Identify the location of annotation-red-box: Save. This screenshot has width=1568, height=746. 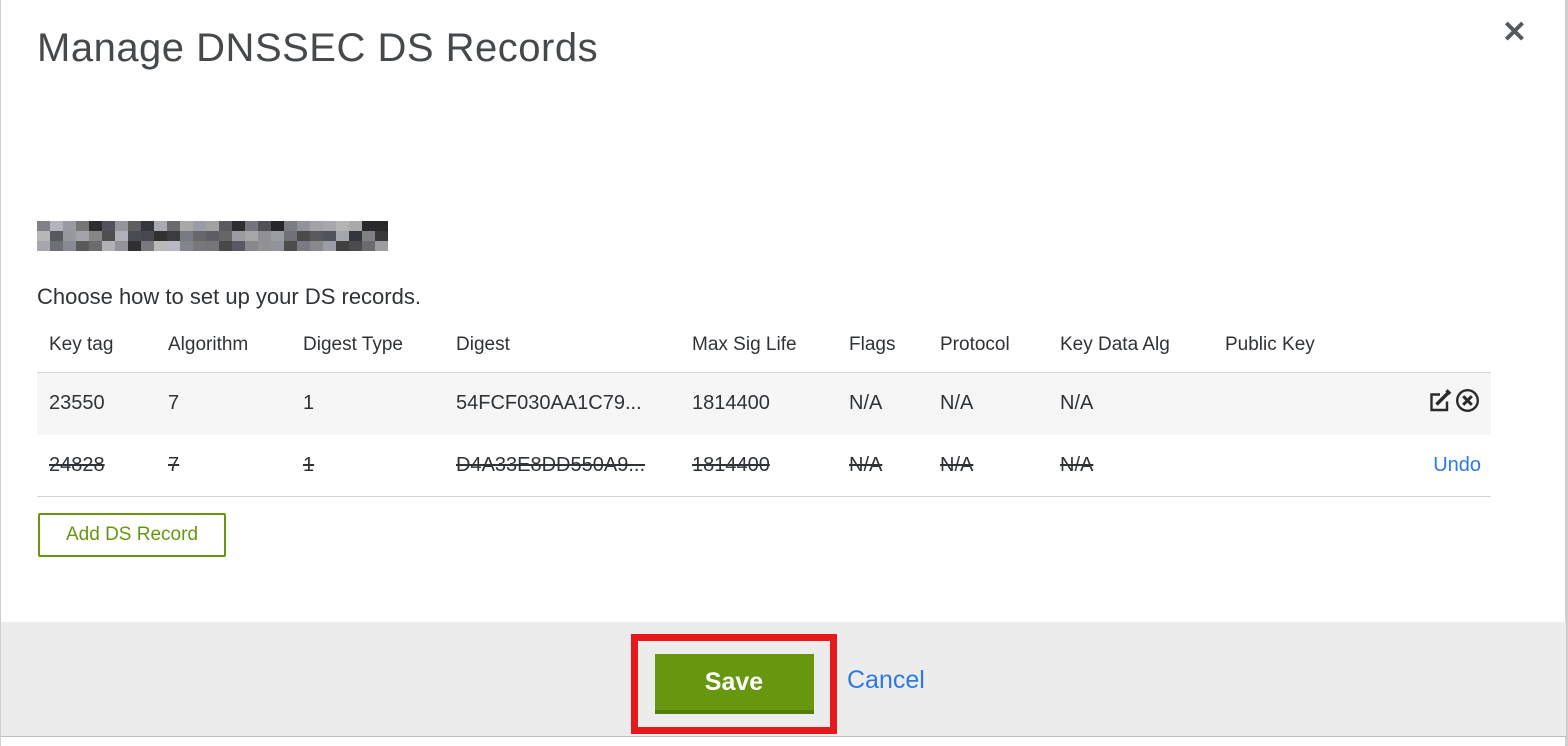
(734, 684).